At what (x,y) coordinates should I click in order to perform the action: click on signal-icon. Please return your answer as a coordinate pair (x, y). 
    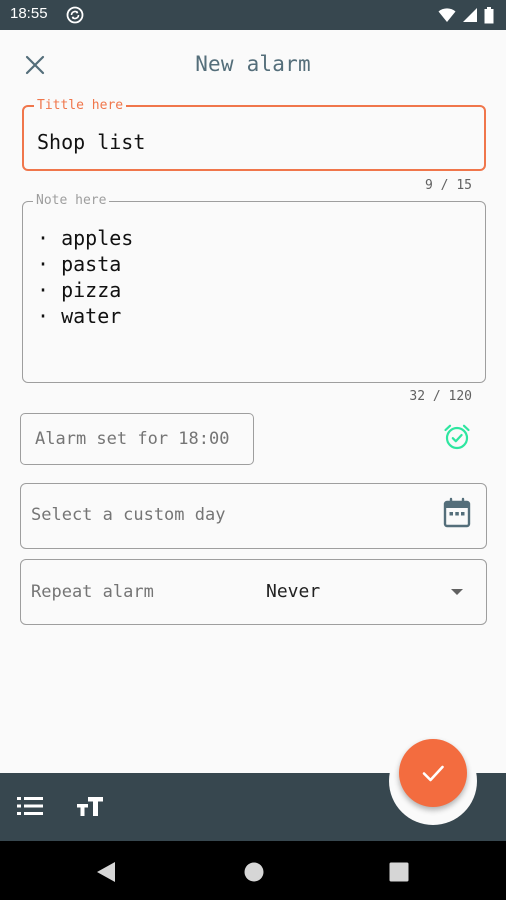
    Looking at the image, I should click on (470, 15).